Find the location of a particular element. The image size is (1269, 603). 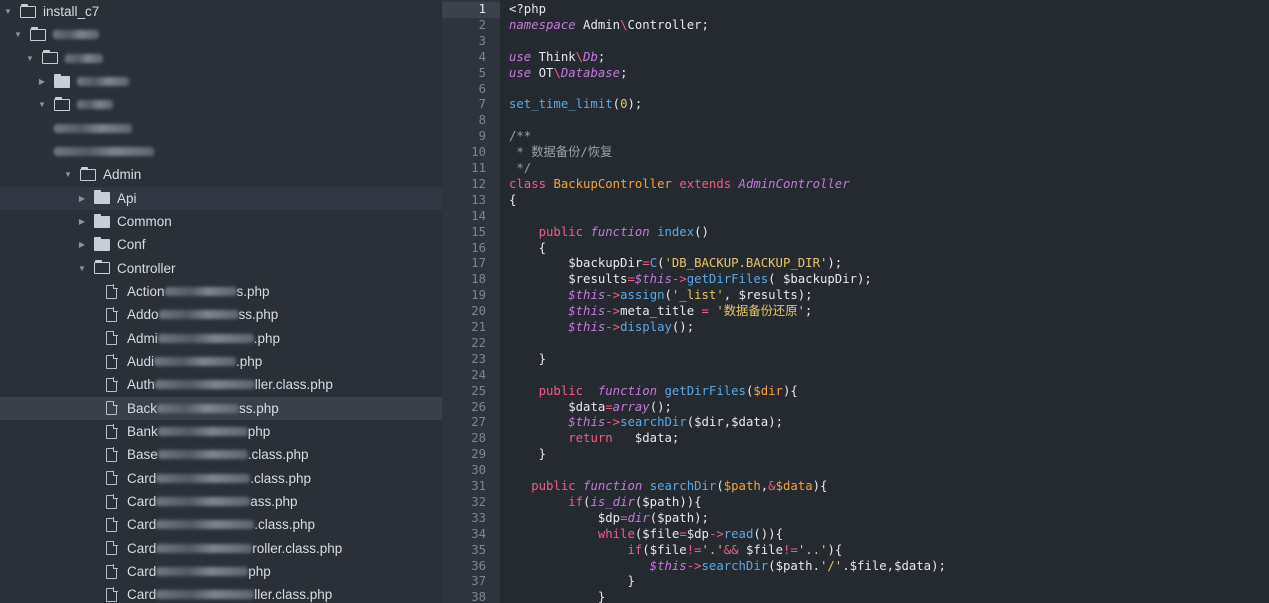

file-tree-file: Back ss.php is located at coordinates (221, 408).